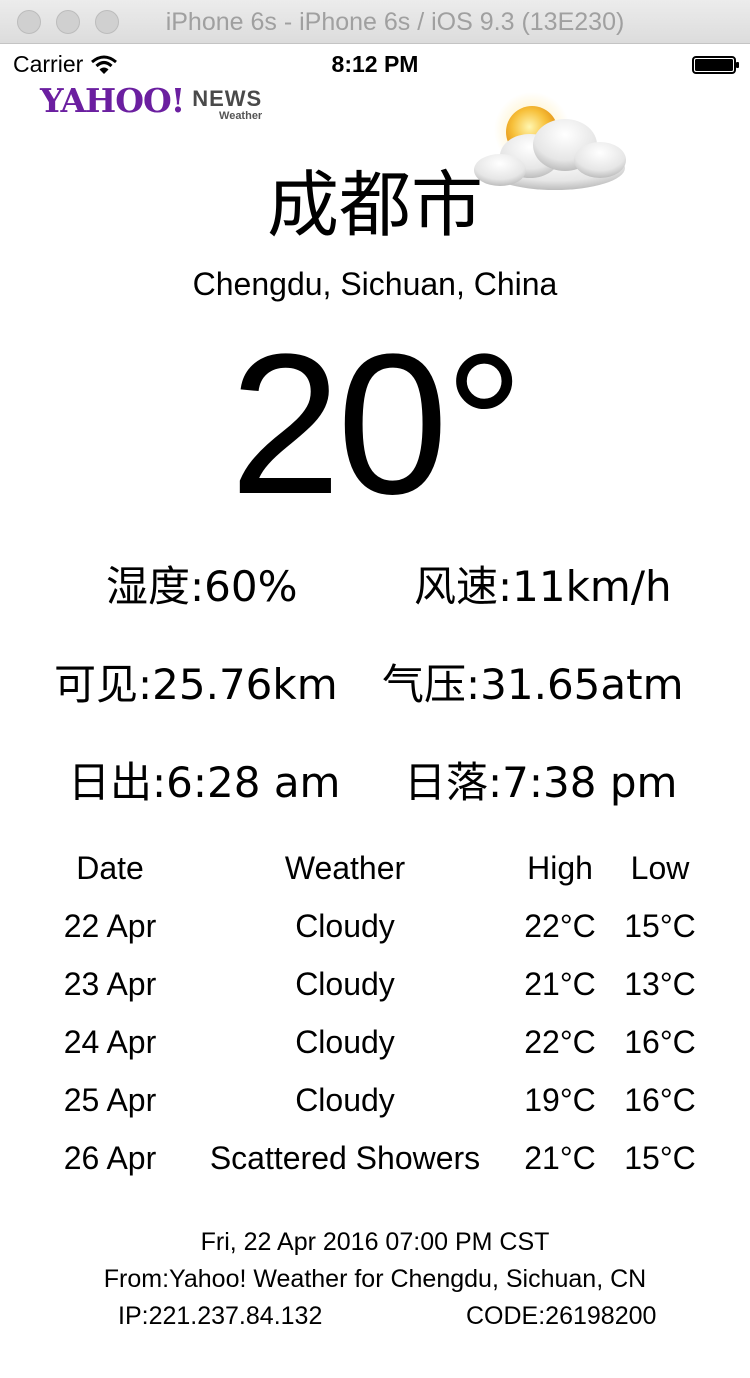 Image resolution: width=750 pixels, height=1378 pixels. I want to click on forecast-row: 25 Apr Cloudy 19°C 16°C, so click(375, 1111).